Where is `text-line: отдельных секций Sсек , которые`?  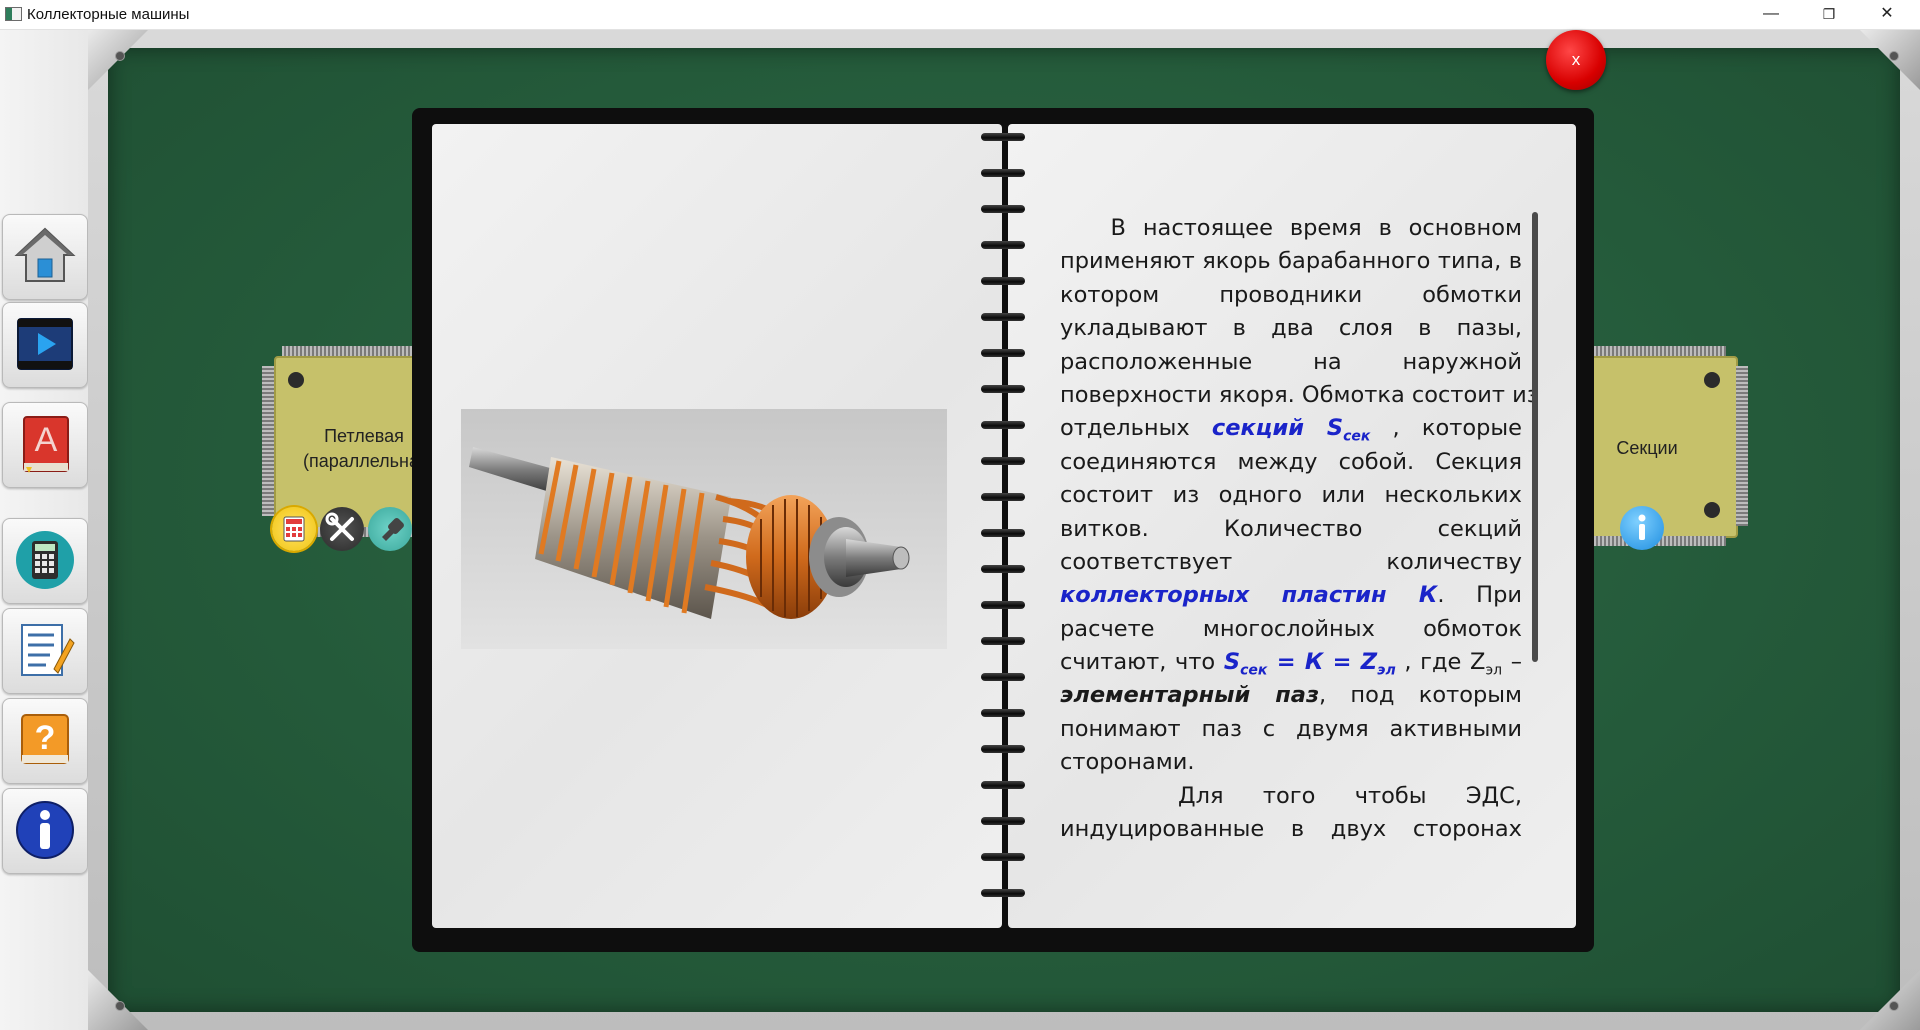
text-line: отдельных секций Sсек , которые is located at coordinates (1291, 430).